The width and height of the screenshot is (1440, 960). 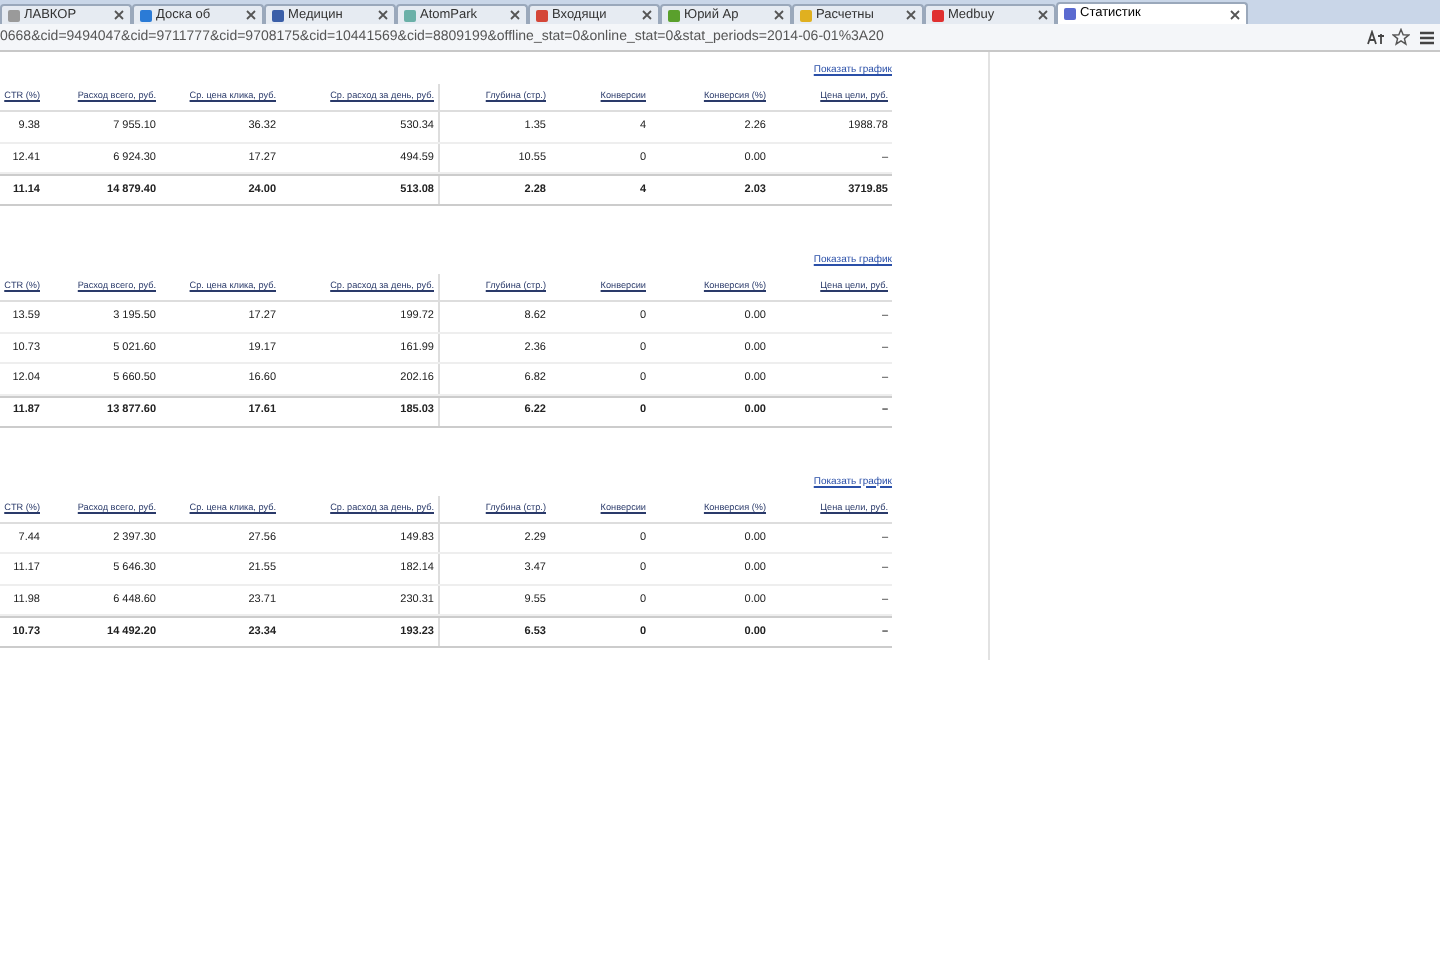 I want to click on translate-icon, so click(x=1375, y=37).